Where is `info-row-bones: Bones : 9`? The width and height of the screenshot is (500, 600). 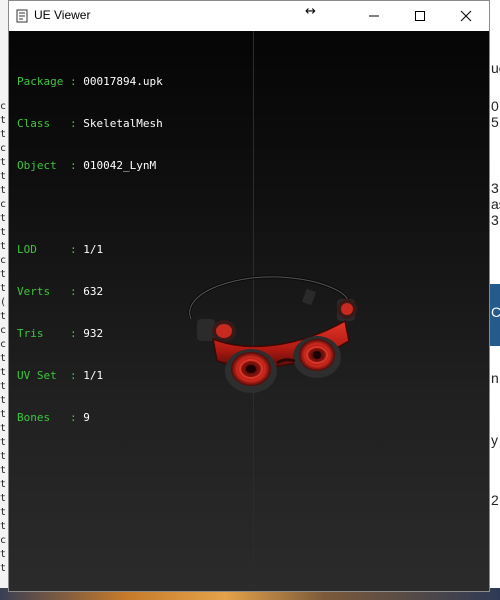 info-row-bones: Bones : 9 is located at coordinates (53, 417).